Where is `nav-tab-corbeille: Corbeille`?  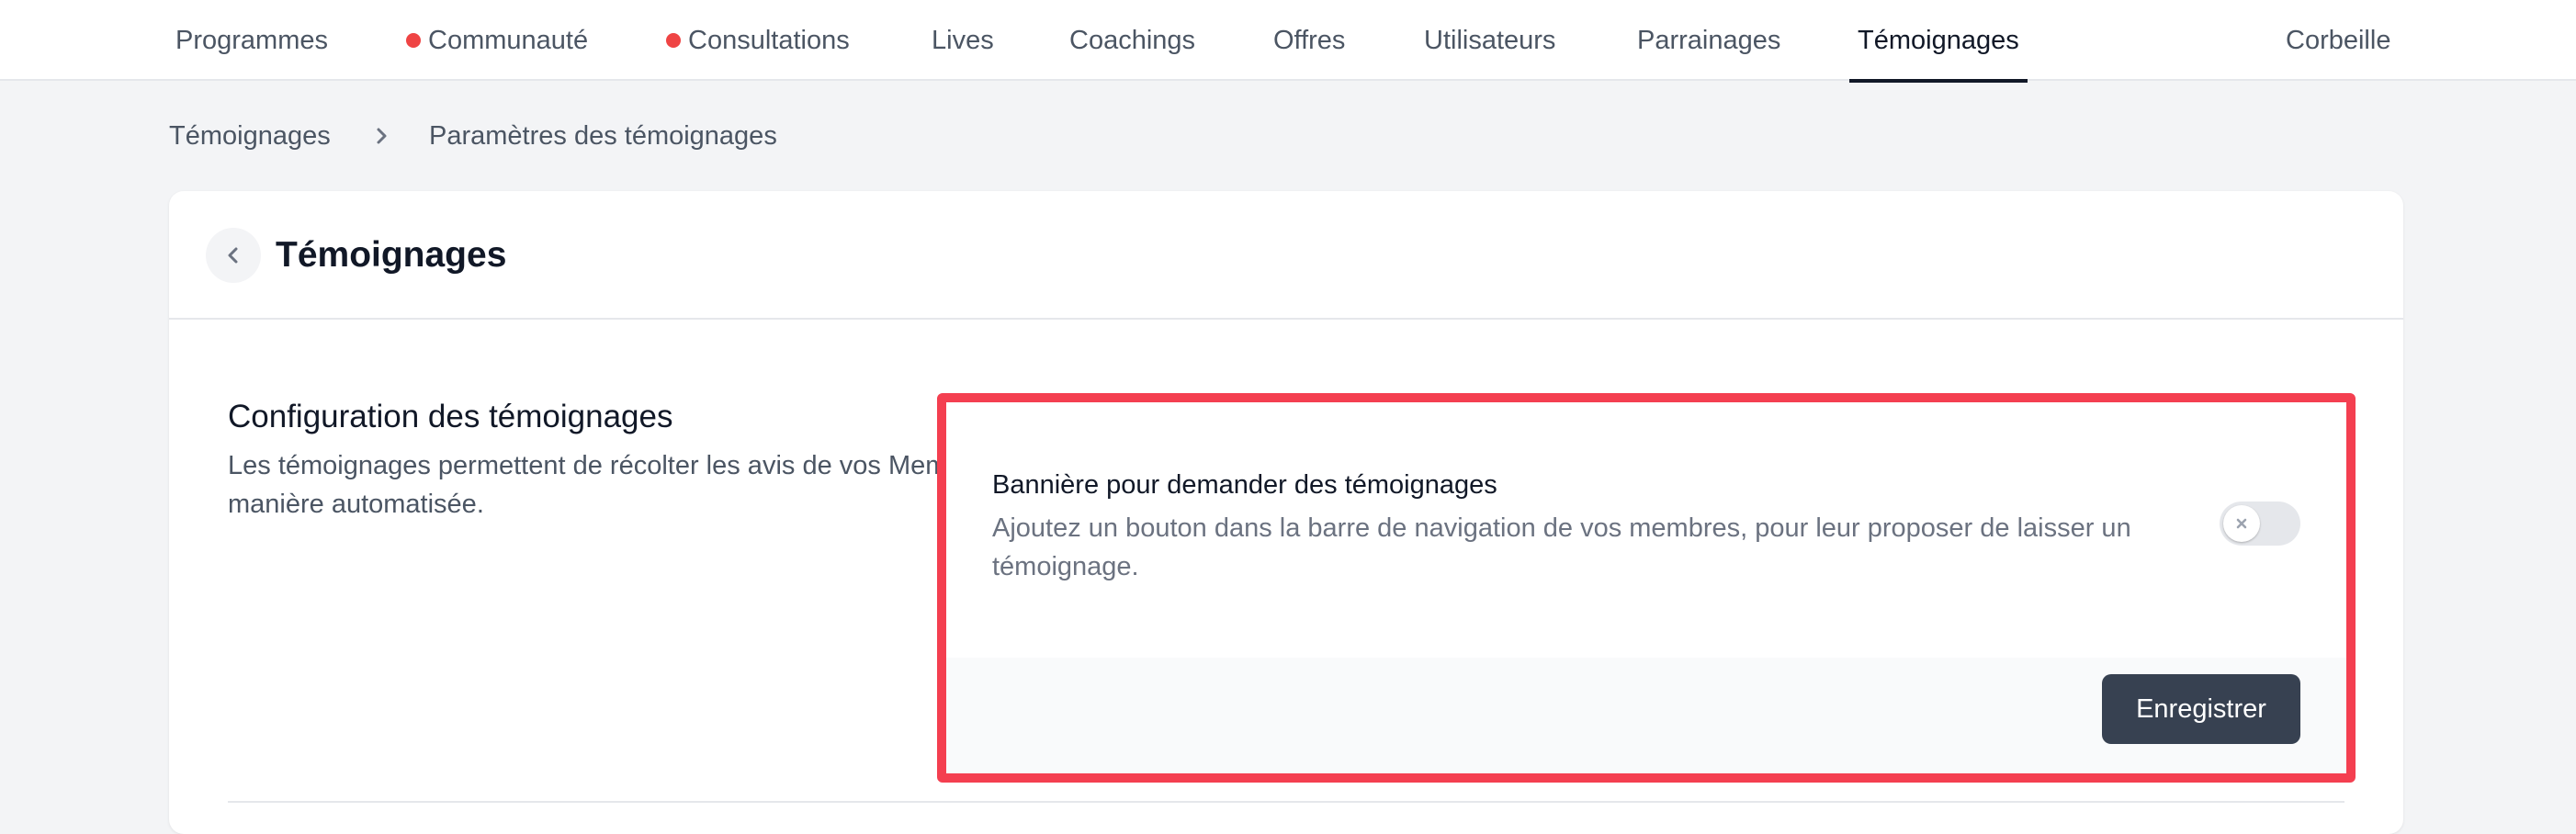
nav-tab-corbeille: Corbeille is located at coordinates (2338, 40).